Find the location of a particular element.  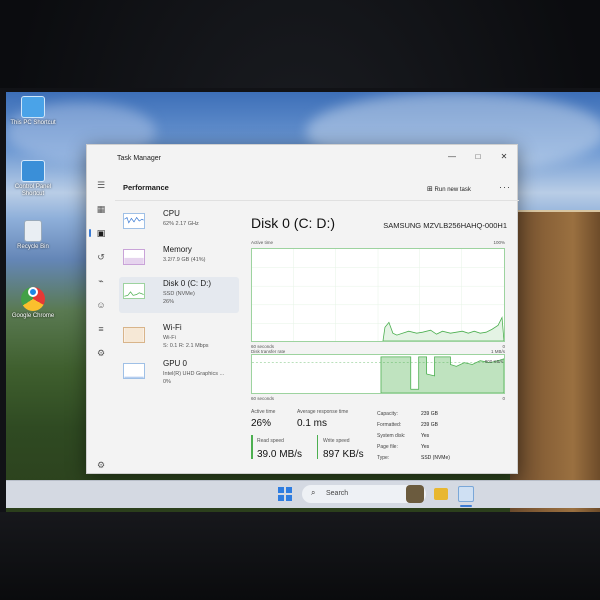

resource-disk-0: Disk 0 (C: D:) SSD (NVMe) 26% is located at coordinates (179, 295).